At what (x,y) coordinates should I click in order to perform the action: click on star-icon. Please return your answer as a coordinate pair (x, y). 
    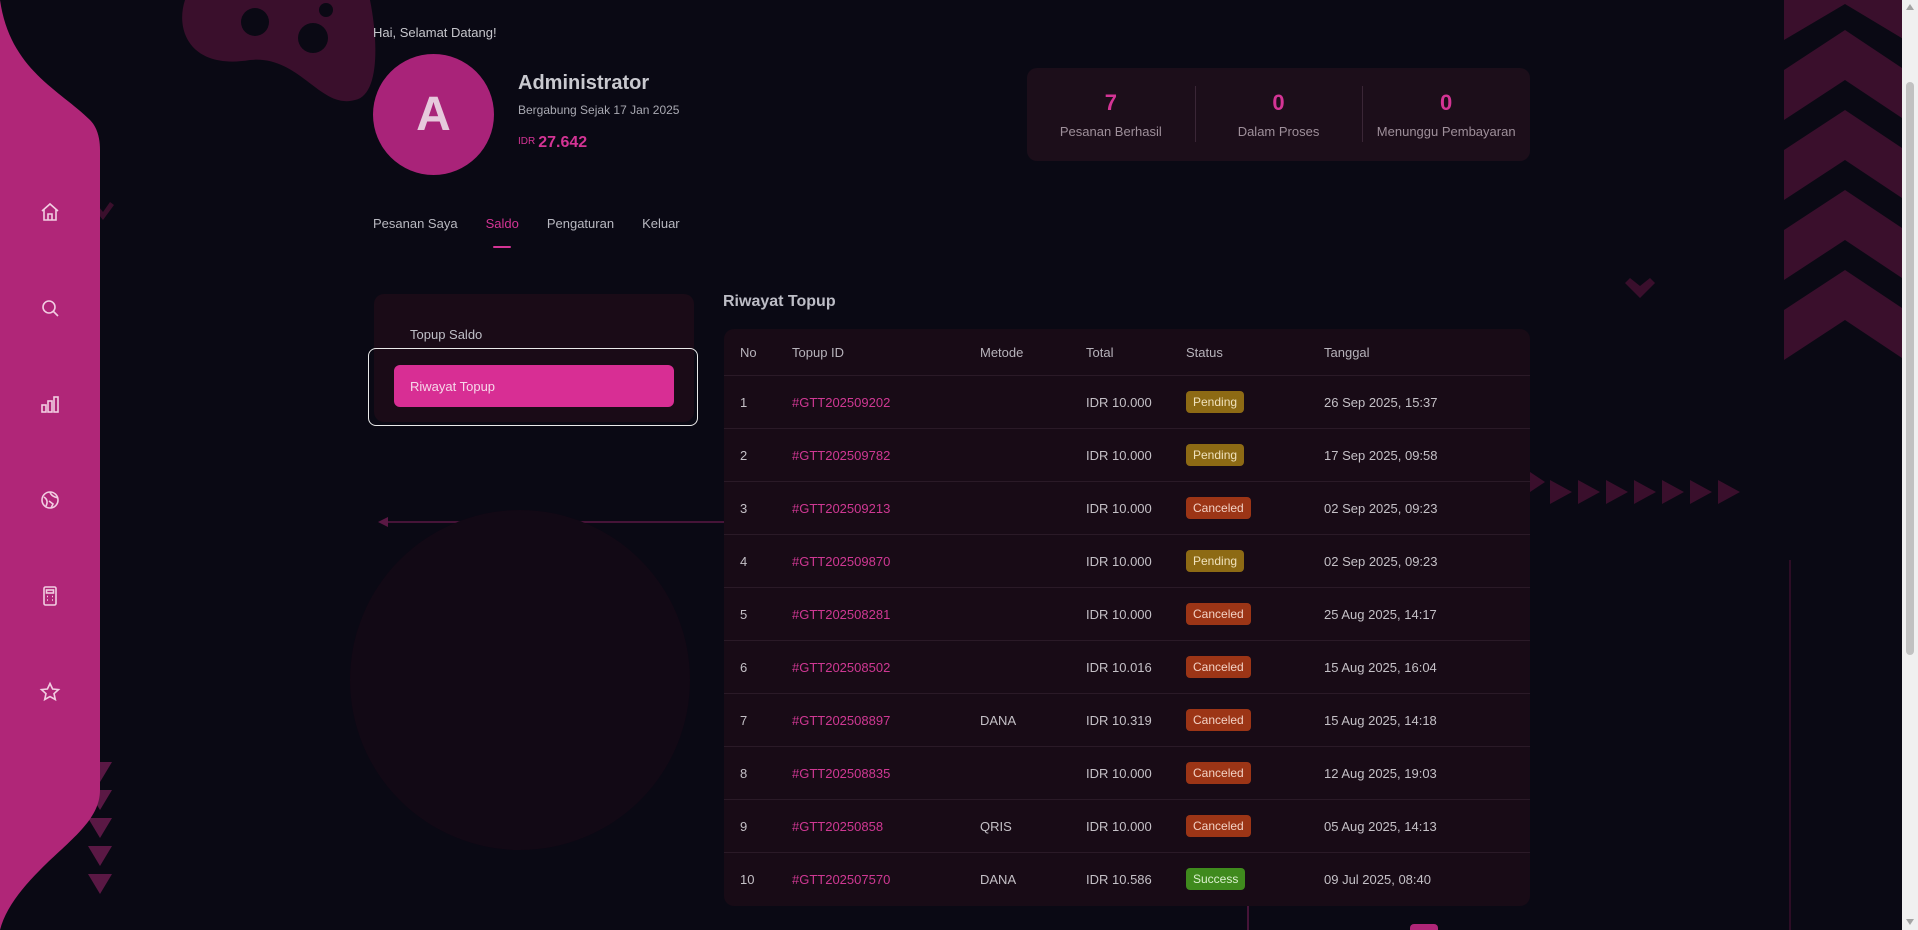
    Looking at the image, I should click on (50, 692).